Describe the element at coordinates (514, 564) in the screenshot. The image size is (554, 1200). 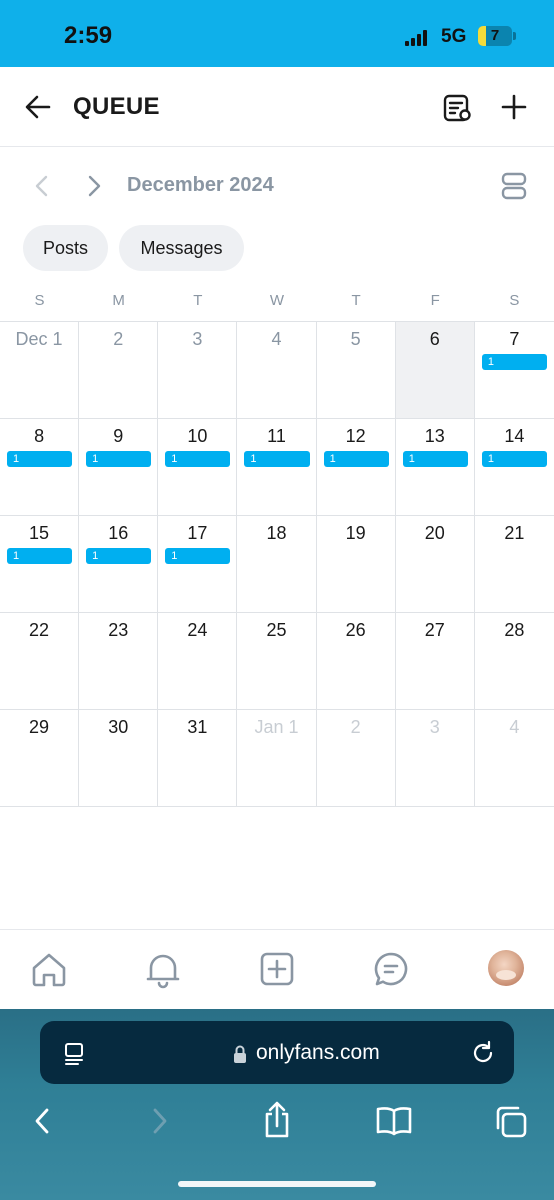
I see `calendar-day-cell: 21` at that location.